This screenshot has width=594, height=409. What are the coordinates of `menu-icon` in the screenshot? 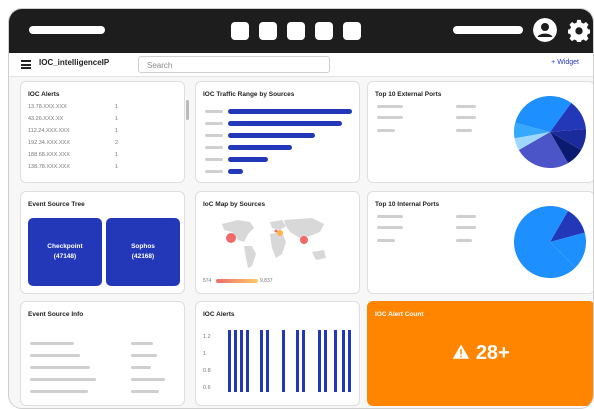 It's located at (26, 64).